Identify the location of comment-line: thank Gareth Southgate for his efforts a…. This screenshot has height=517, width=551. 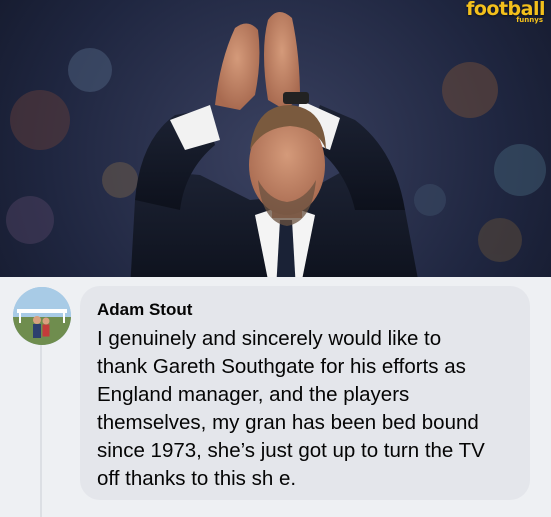
(281, 366).